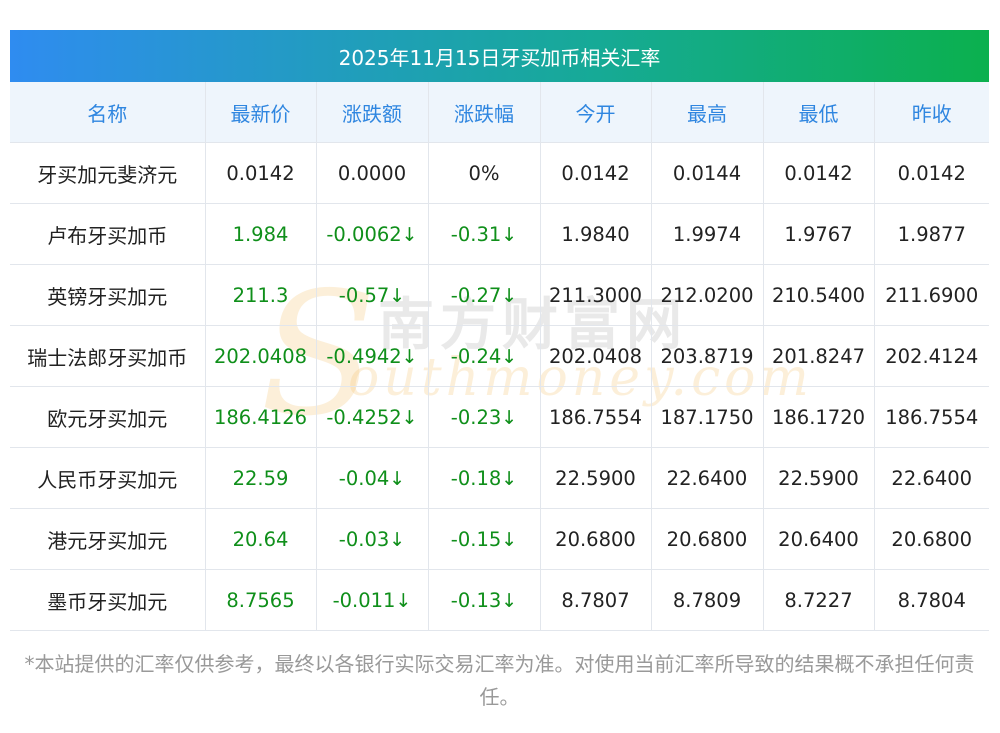 This screenshot has height=733, width=1000. What do you see at coordinates (476, 478) in the screenshot?
I see `cell-change-pct-value: -0.18` at bounding box center [476, 478].